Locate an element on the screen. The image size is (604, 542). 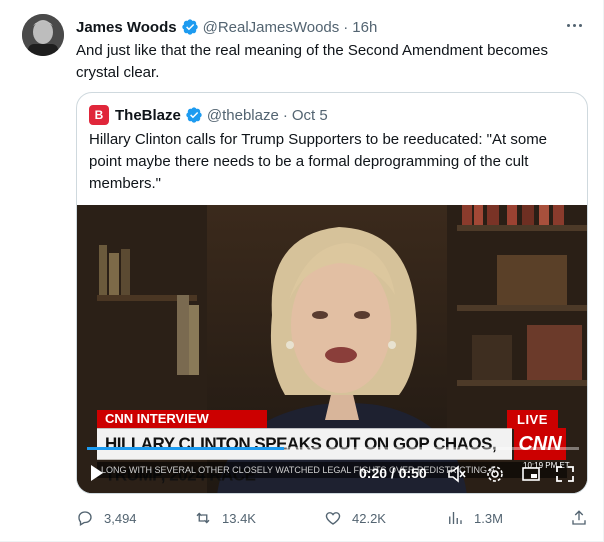
tweet-header: James Woods @RealJamesWoods · 16h is located at coordinates (226, 27).